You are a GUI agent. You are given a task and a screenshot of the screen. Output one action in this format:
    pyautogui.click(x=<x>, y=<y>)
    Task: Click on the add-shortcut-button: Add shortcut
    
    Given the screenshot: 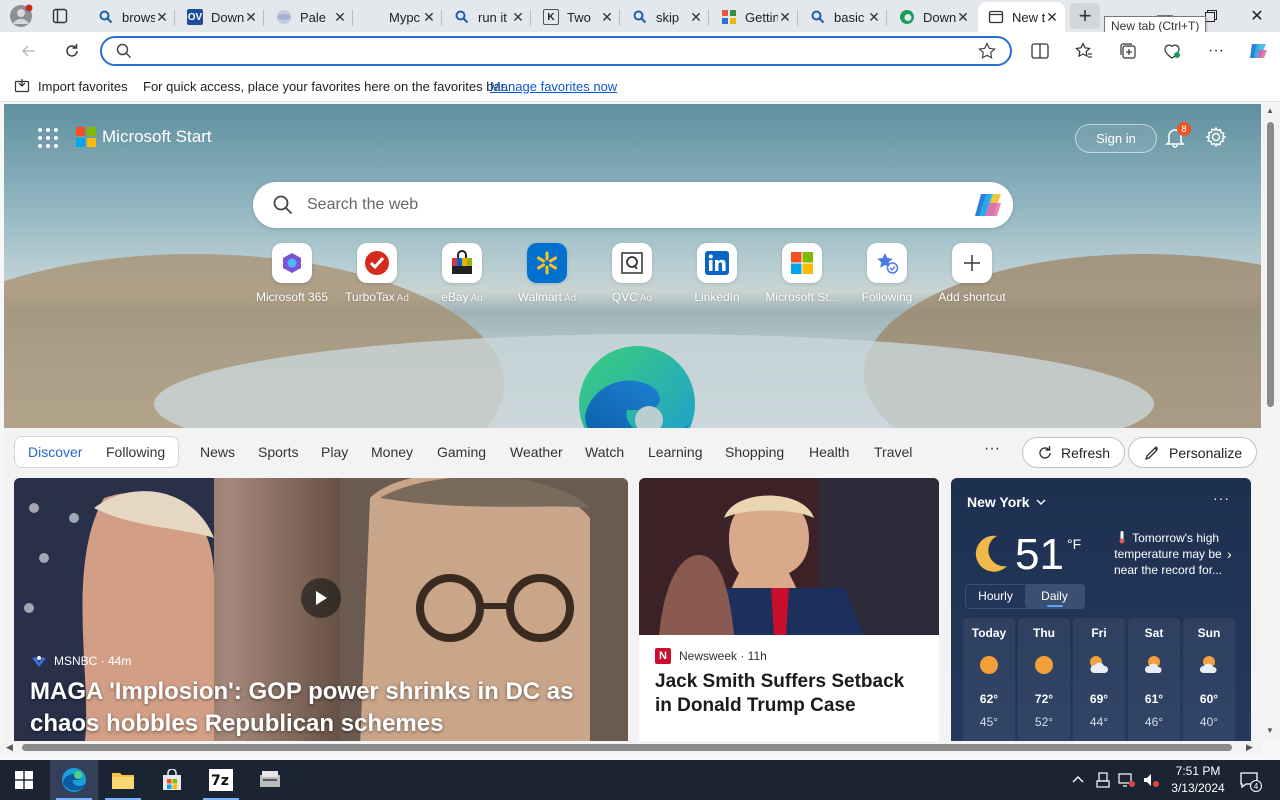 What is the action you would take?
    pyautogui.click(x=972, y=273)
    